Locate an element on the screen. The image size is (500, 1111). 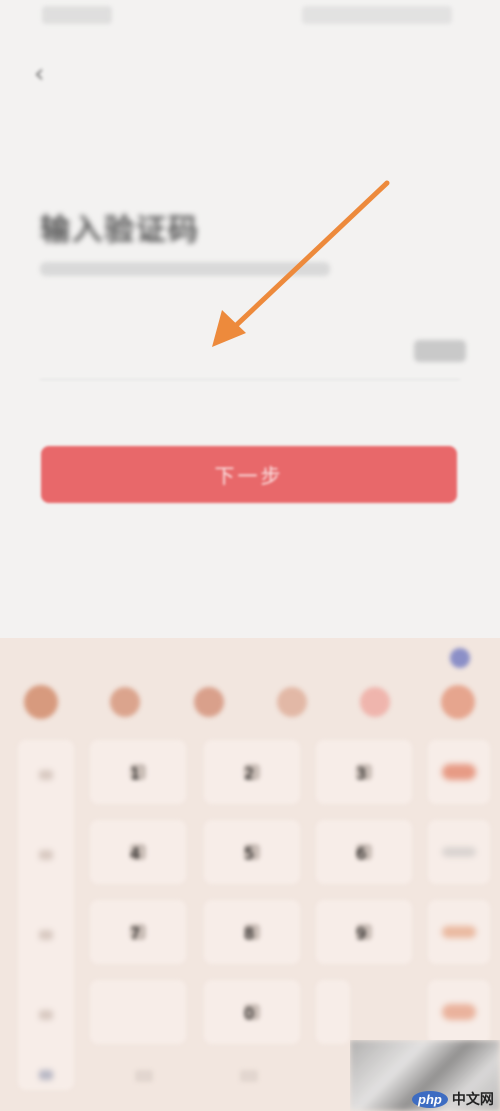
key-2-label: 2 is located at coordinates (252, 773).